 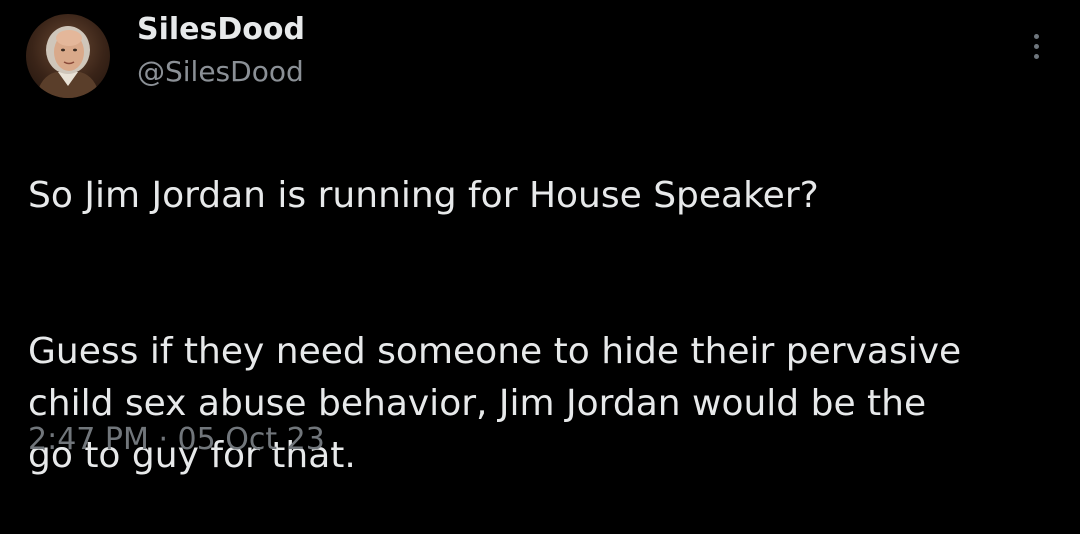 What do you see at coordinates (221, 30) in the screenshot?
I see `author-display-name: SilesDood` at bounding box center [221, 30].